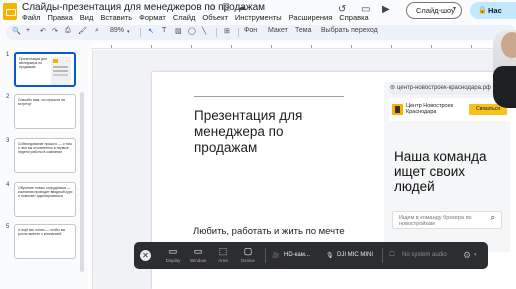 This screenshot has height=289, width=516. What do you see at coordinates (204, 31) in the screenshot?
I see `line-tool-icon: ╲` at bounding box center [204, 31].